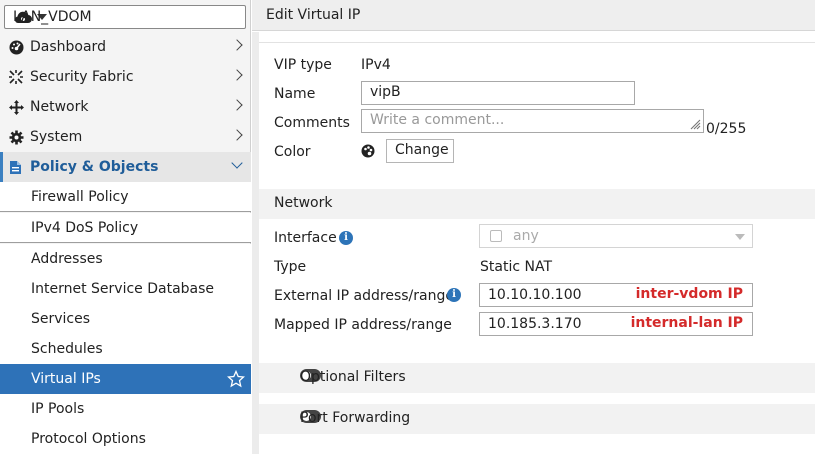 This screenshot has height=454, width=815. I want to click on interface-checkbox, so click(496, 236).